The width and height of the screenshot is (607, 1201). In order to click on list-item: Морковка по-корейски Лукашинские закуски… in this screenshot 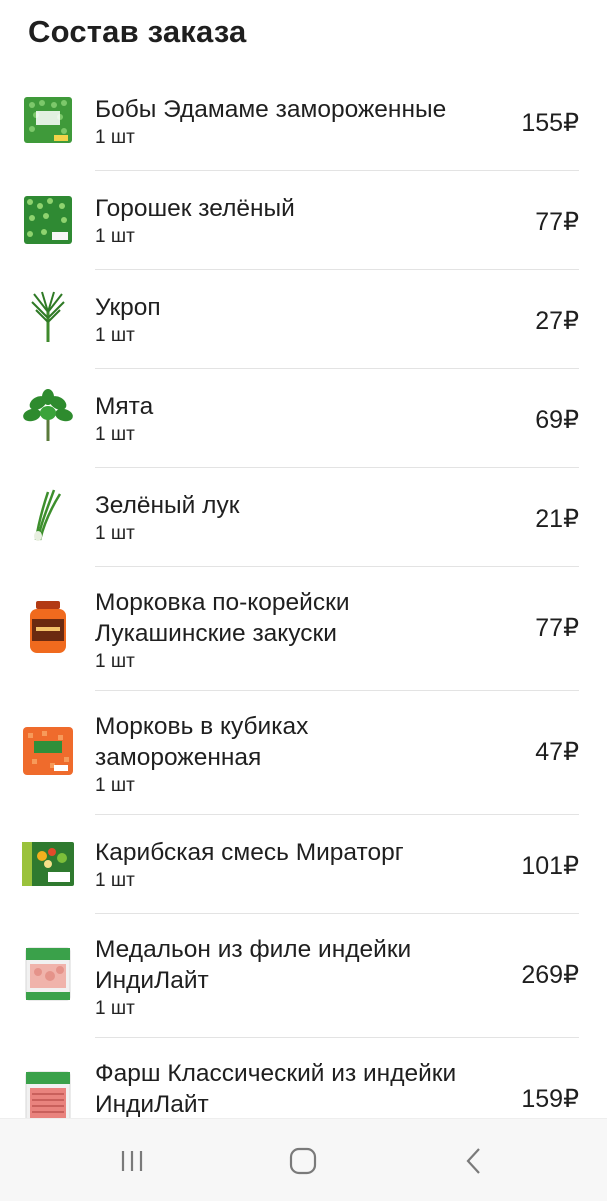, I will do `click(303, 629)`.